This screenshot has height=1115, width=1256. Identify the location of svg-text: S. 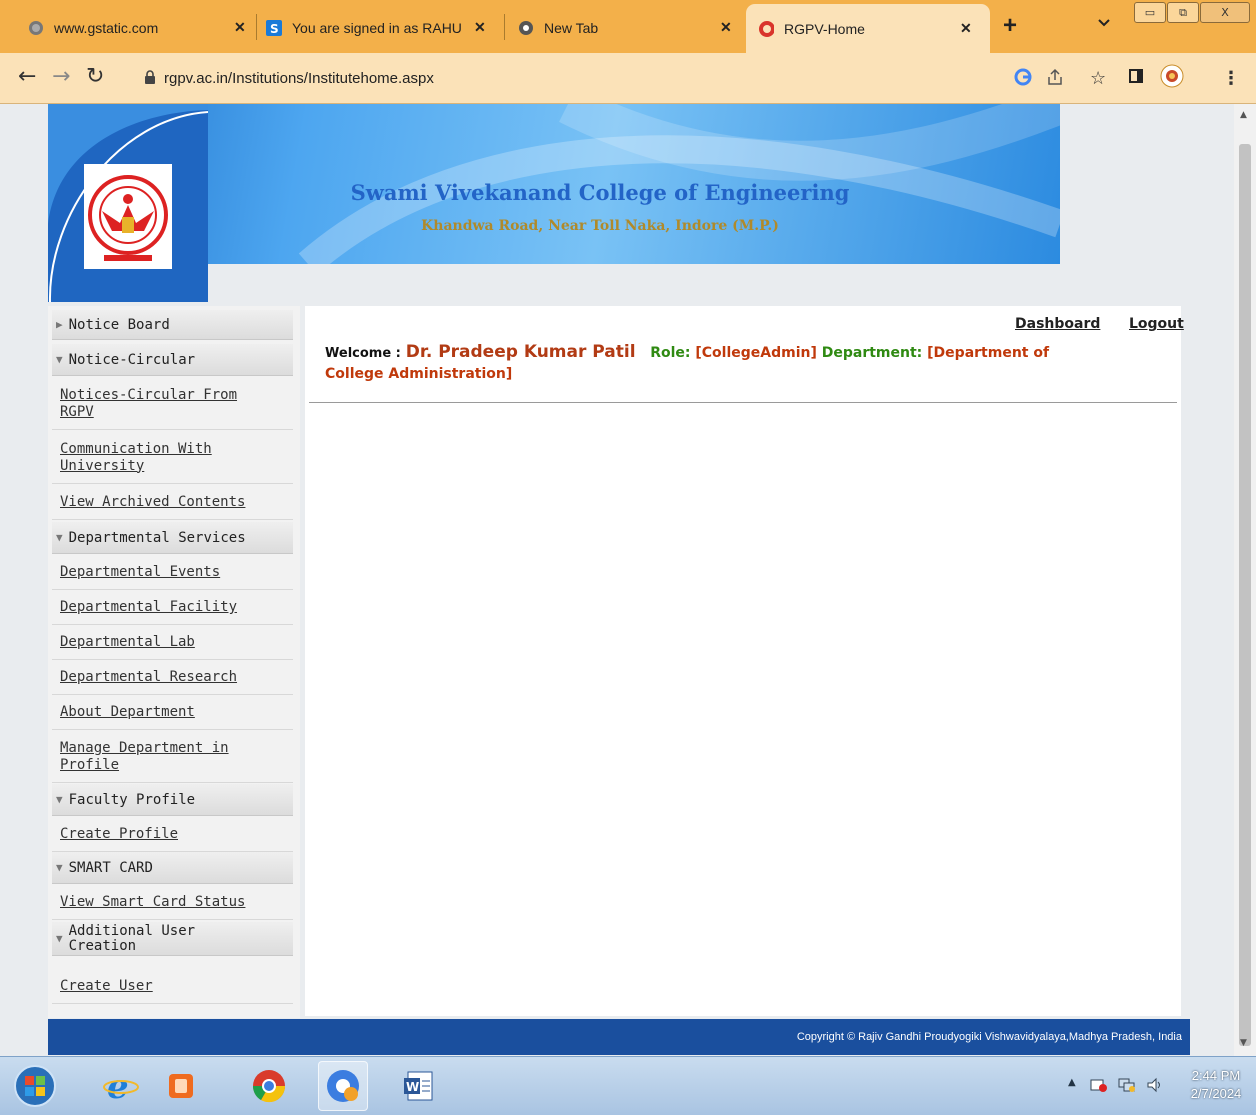
(274, 29).